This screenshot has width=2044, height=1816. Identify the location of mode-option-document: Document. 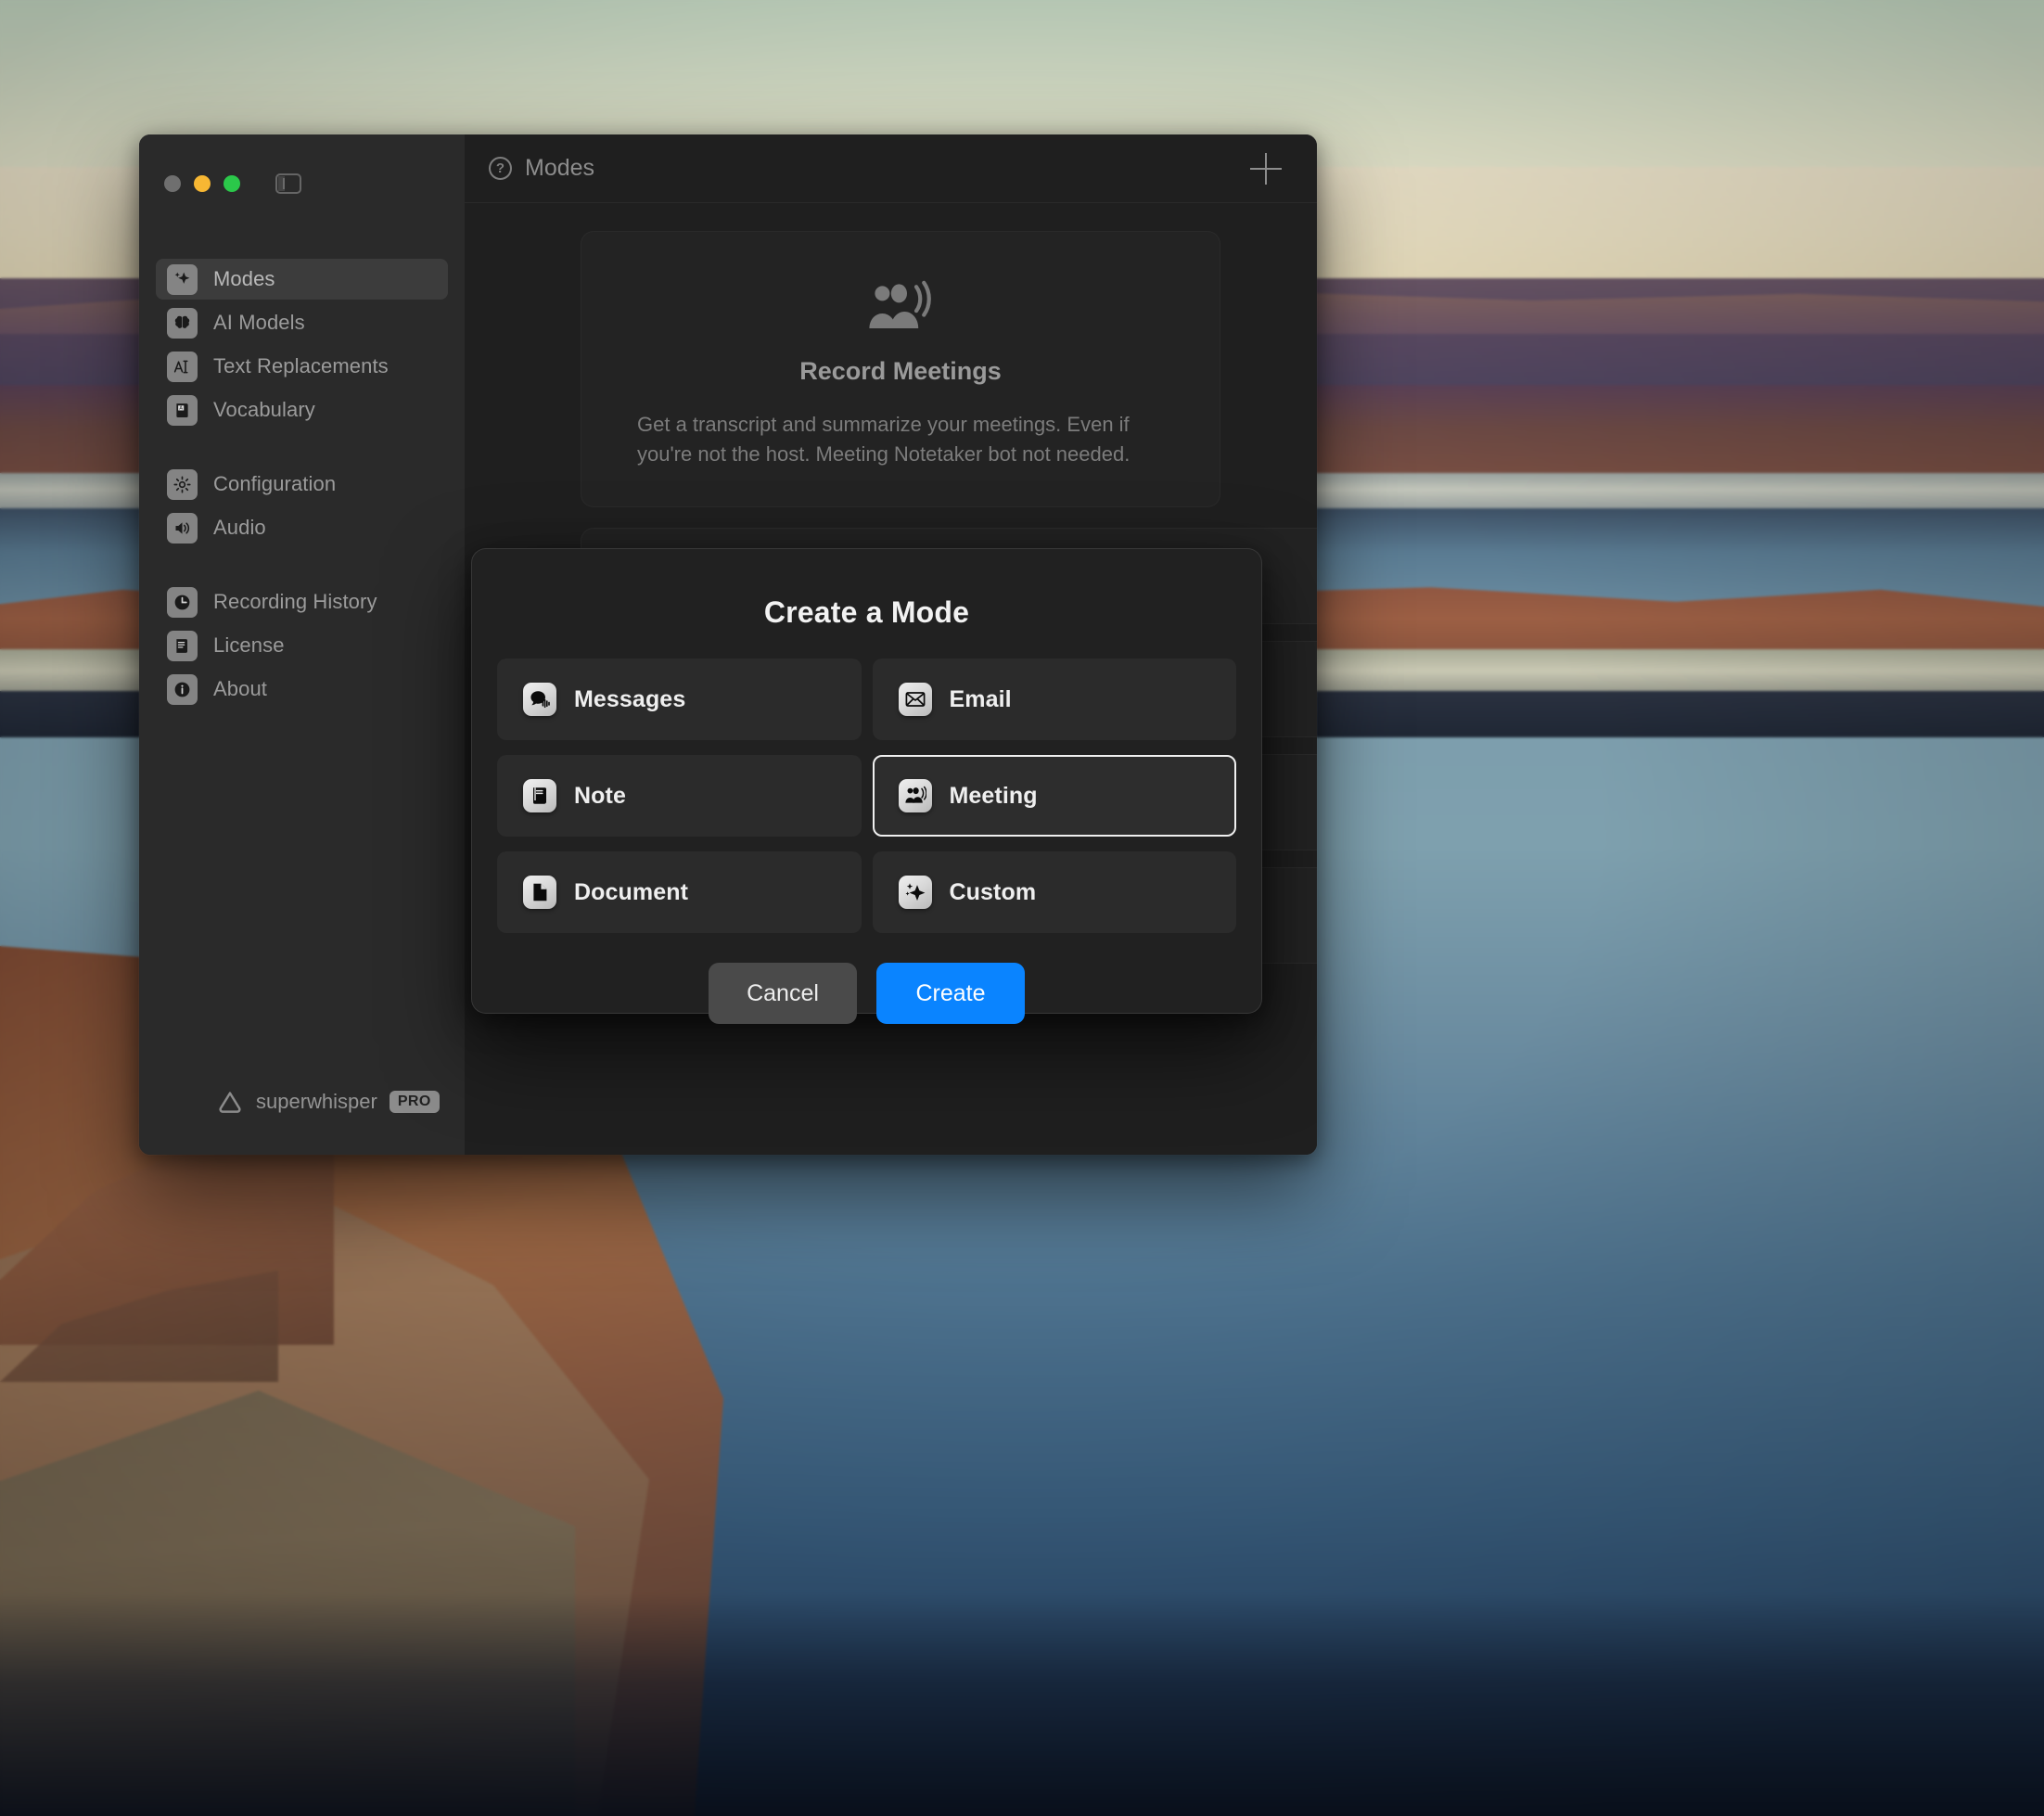
(679, 892).